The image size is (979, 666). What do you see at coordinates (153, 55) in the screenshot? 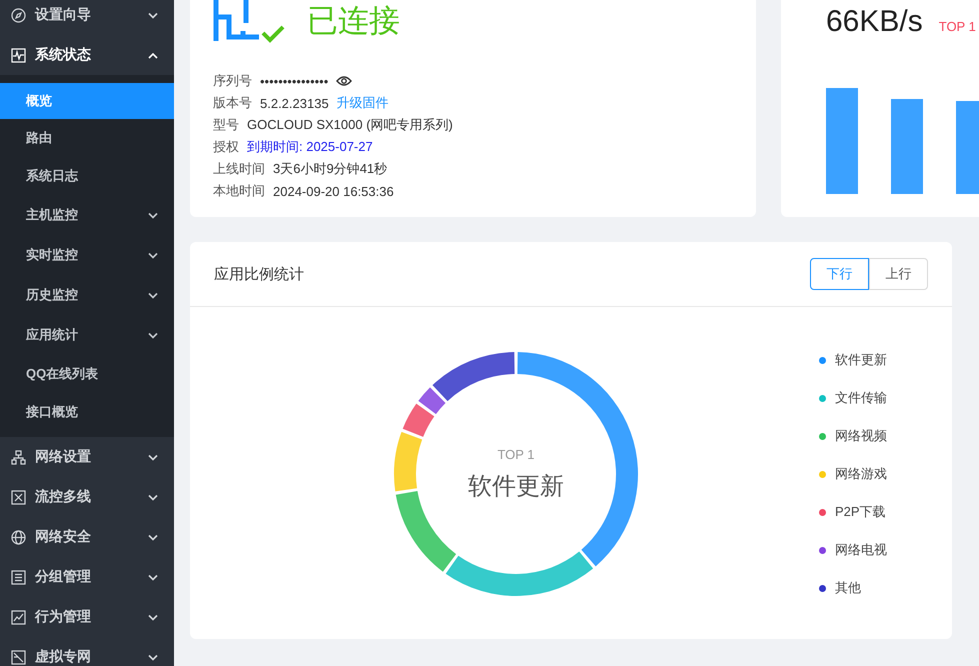
I see `chevron-up-icon` at bounding box center [153, 55].